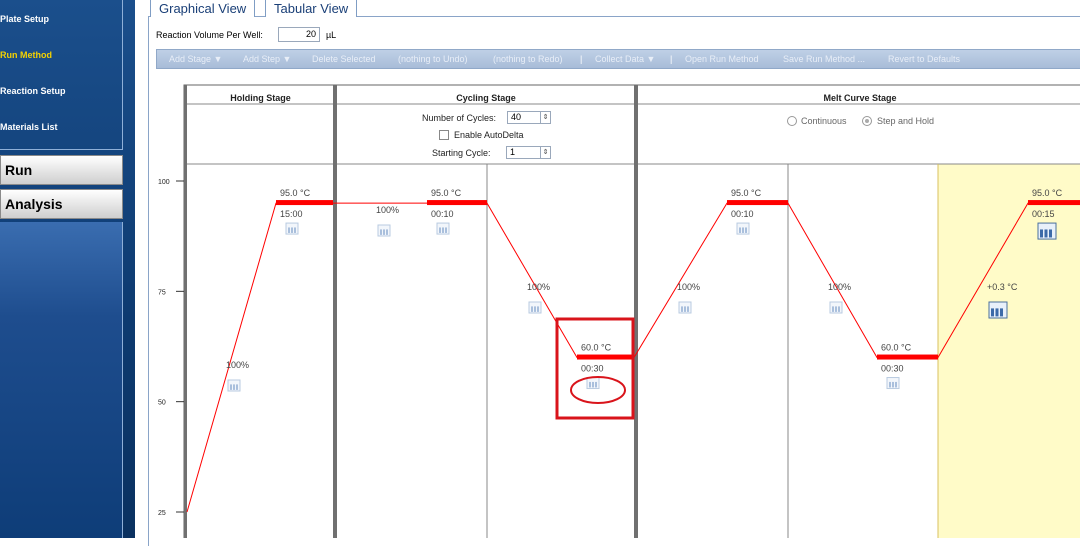 The image size is (1080, 546). Describe the element at coordinates (1043, 214) in the screenshot. I see `step-duration: 00:15` at that location.